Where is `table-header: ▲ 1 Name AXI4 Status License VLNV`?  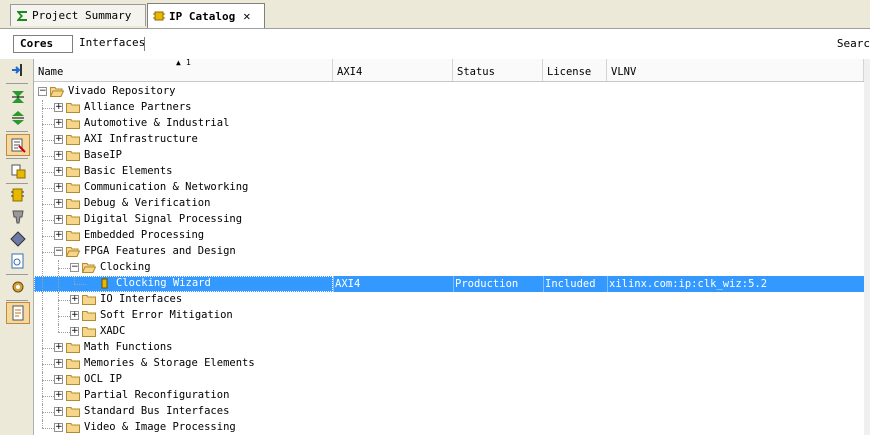 table-header: ▲ 1 Name AXI4 Status License VLNV is located at coordinates (452, 70).